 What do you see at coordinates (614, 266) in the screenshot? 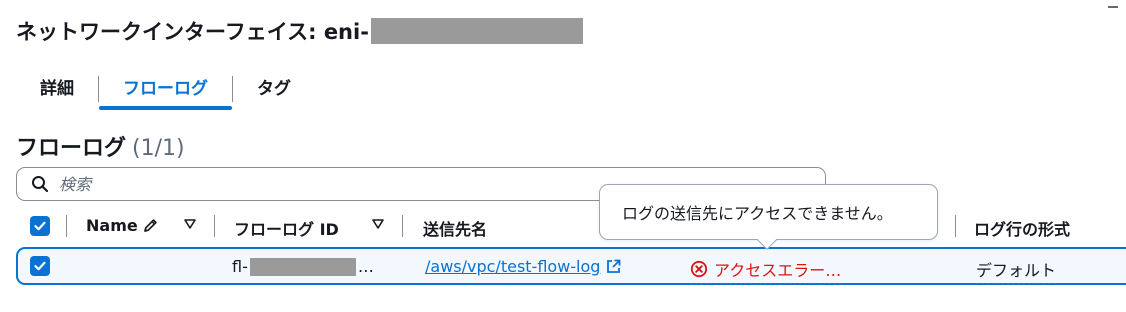
I see `external-link-icon` at bounding box center [614, 266].